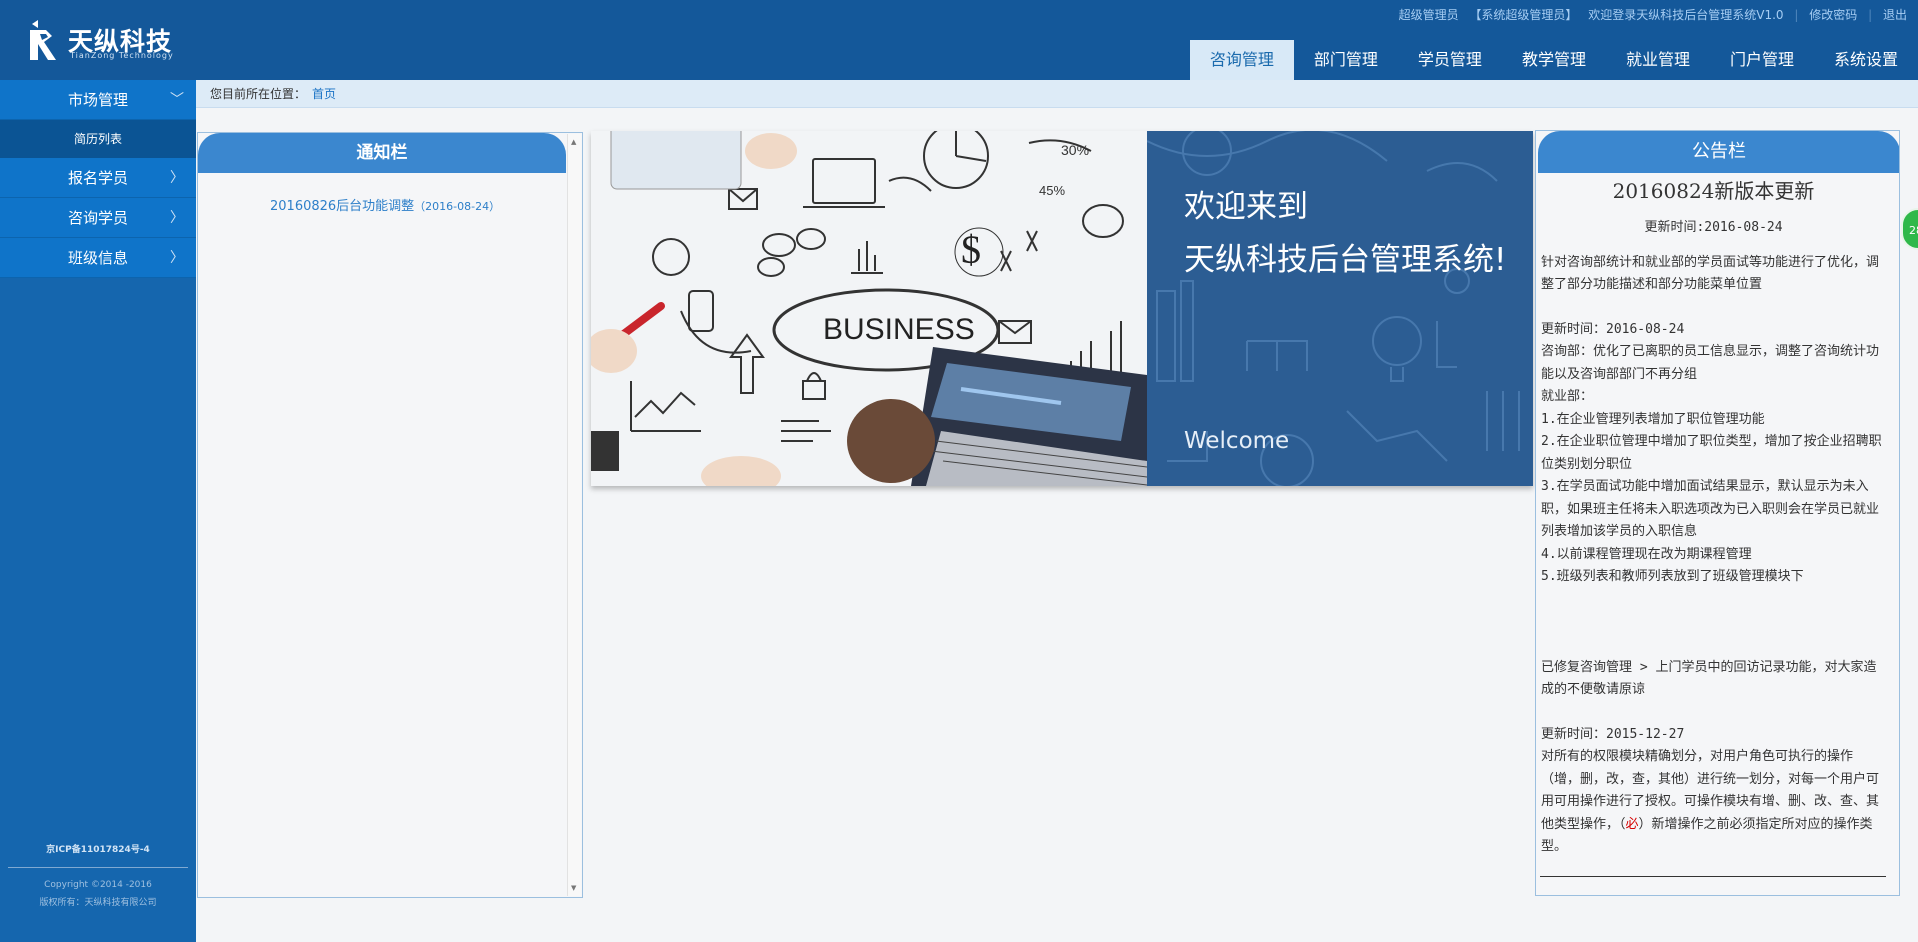  I want to click on svg-text: 30%, so click(1075, 150).